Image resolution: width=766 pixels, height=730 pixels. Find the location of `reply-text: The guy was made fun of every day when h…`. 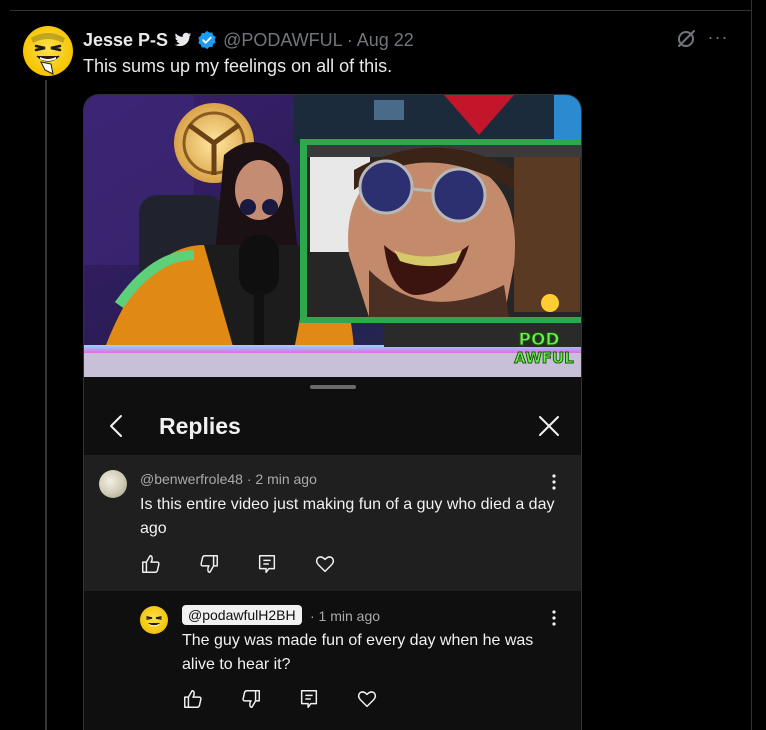

reply-text: The guy was made fun of every day when h… is located at coordinates (358, 652).